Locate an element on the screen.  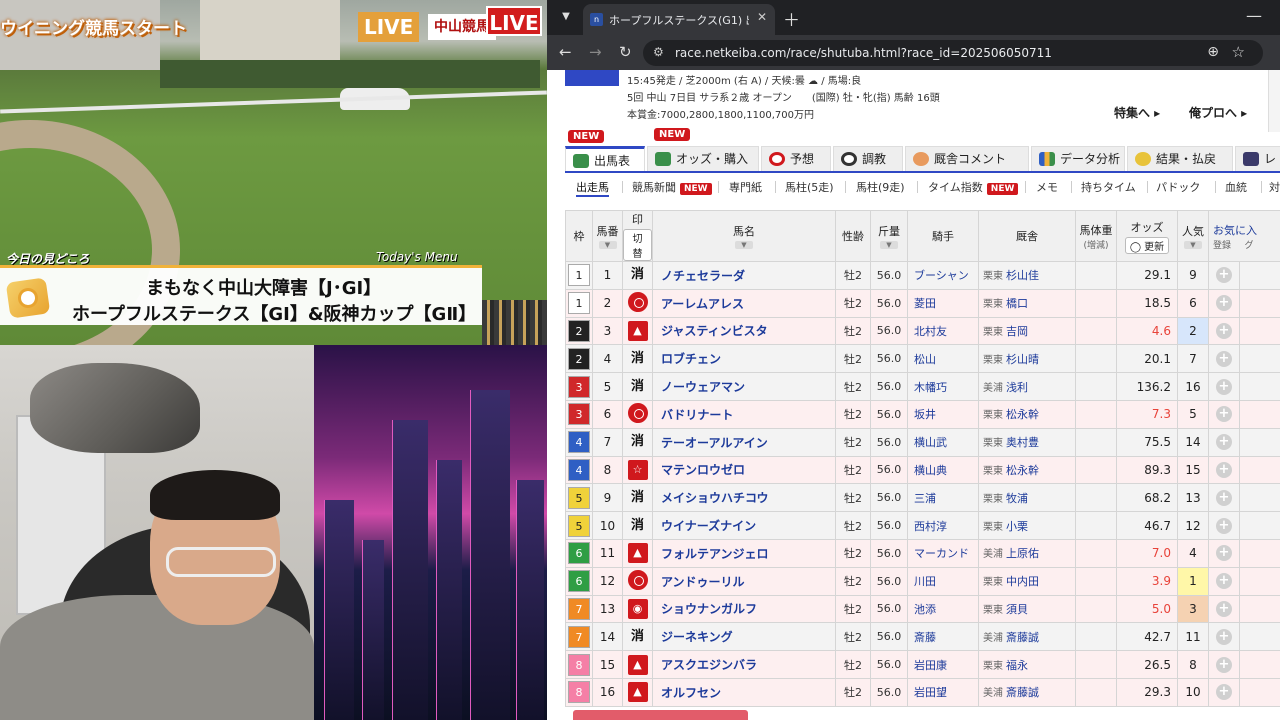
mark-button: ☆ is located at coordinates (637, 469).